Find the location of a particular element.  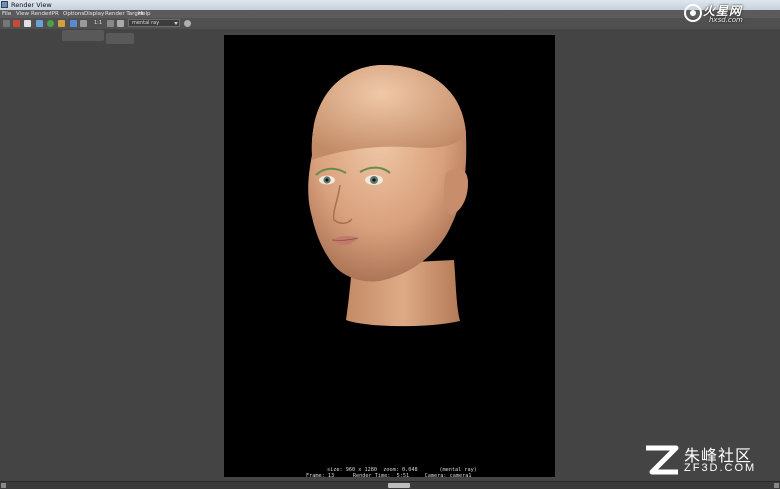

scroll-right-icon is located at coordinates (776, 485).